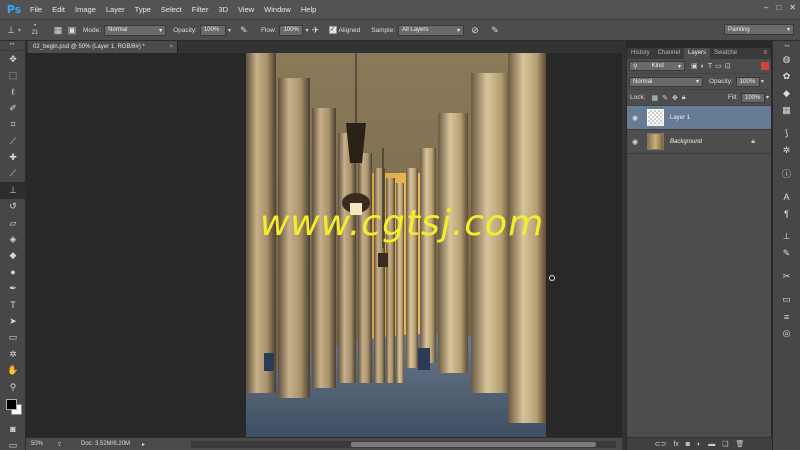 The width and height of the screenshot is (800, 450). What do you see at coordinates (13, 256) in the screenshot?
I see `blur-tool-icon: ◆` at bounding box center [13, 256].